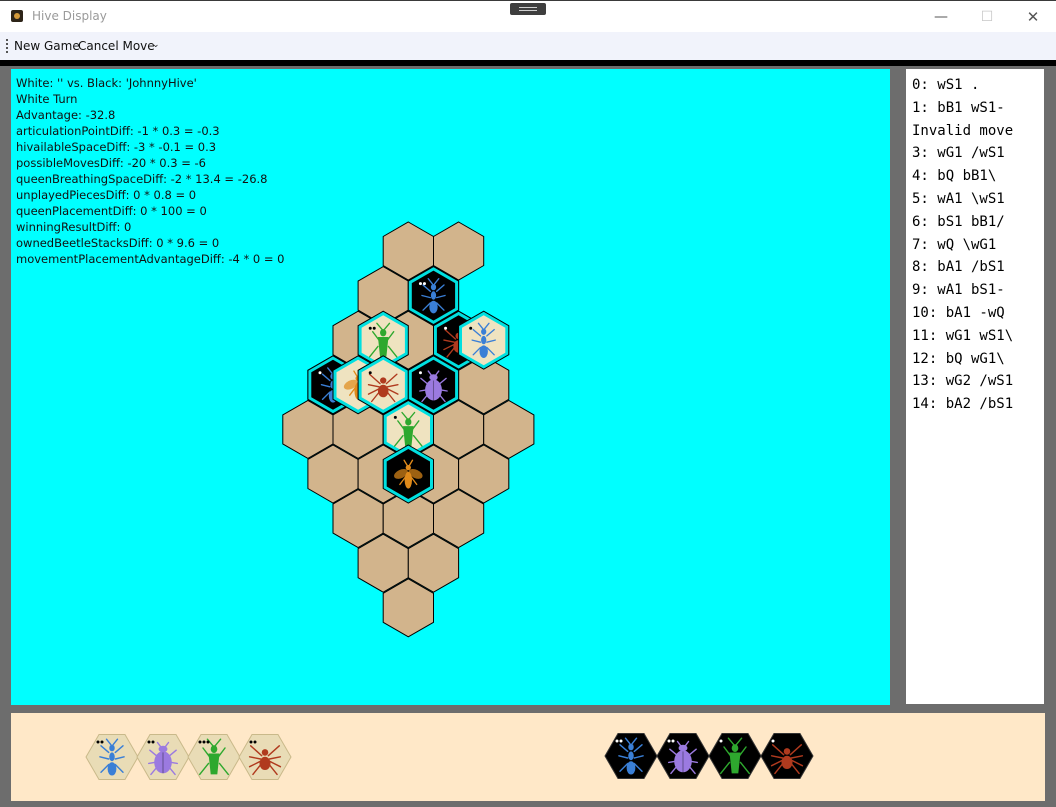 The image size is (1056, 807). I want to click on new-game-button: New Game, so click(47, 46).